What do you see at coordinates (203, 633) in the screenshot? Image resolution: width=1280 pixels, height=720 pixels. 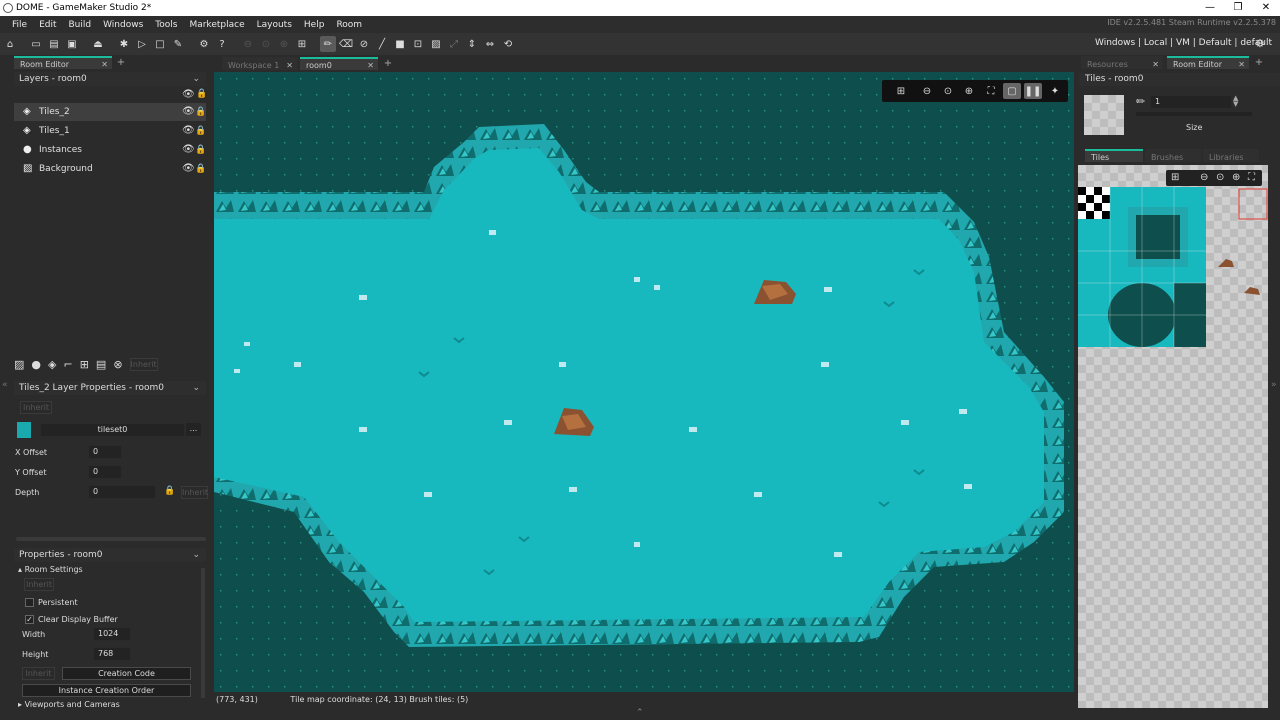 I see `vertical-scrollbar` at bounding box center [203, 633].